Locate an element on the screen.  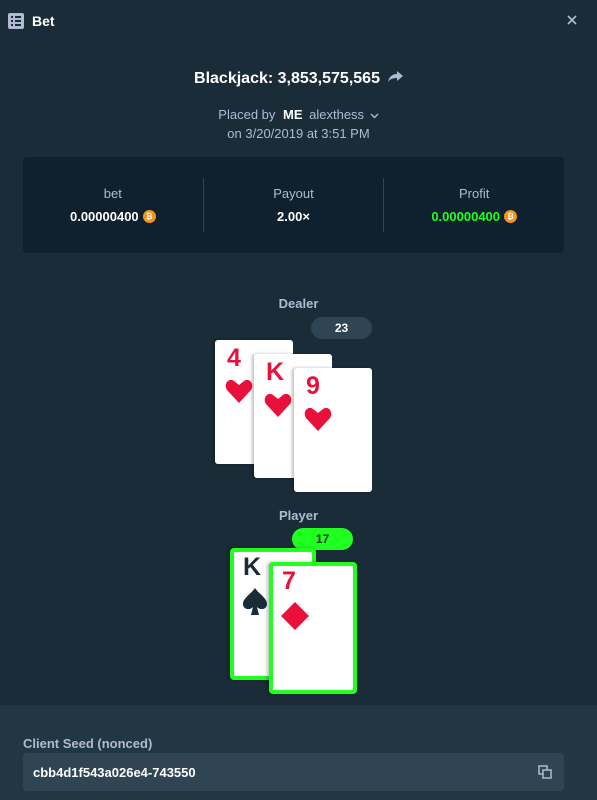
stat-payout: Payout 2.00× is located at coordinates (293, 205).